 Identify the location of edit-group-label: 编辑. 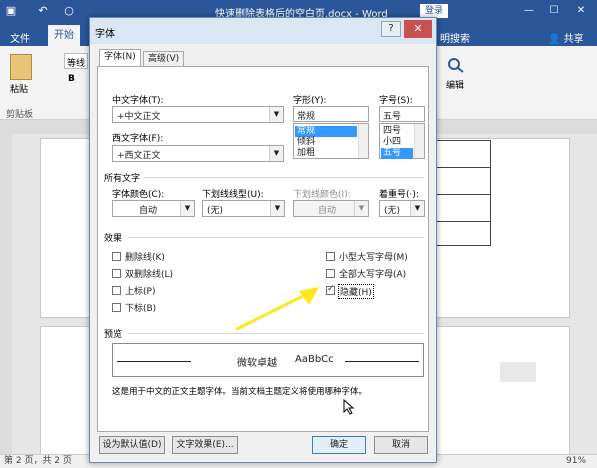
(455, 84).